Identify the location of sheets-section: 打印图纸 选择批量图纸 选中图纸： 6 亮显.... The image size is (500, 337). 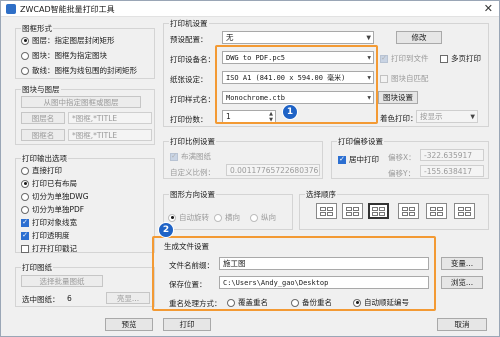
(85, 284).